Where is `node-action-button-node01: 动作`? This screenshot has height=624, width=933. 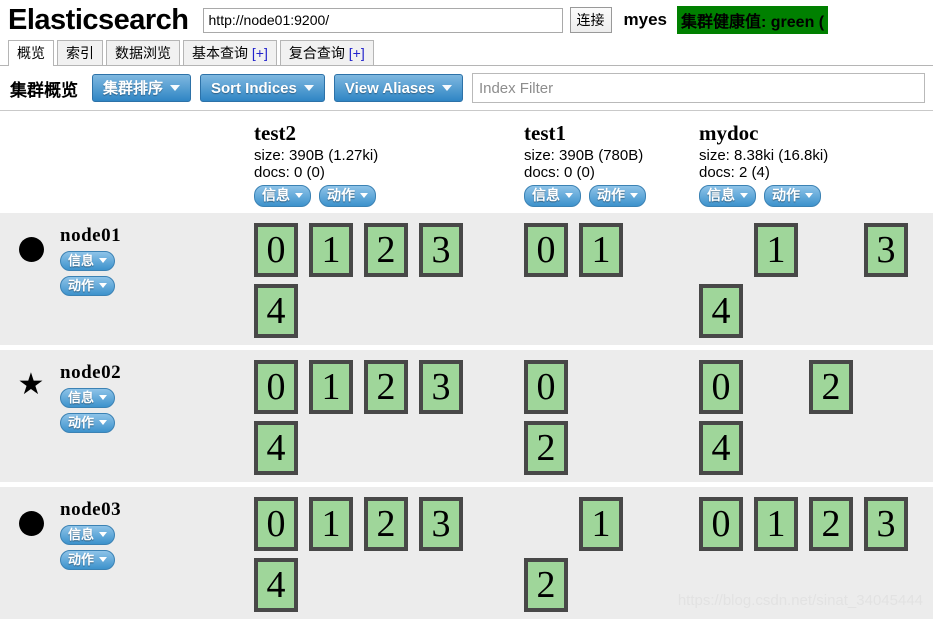 node-action-button-node01: 动作 is located at coordinates (88, 285).